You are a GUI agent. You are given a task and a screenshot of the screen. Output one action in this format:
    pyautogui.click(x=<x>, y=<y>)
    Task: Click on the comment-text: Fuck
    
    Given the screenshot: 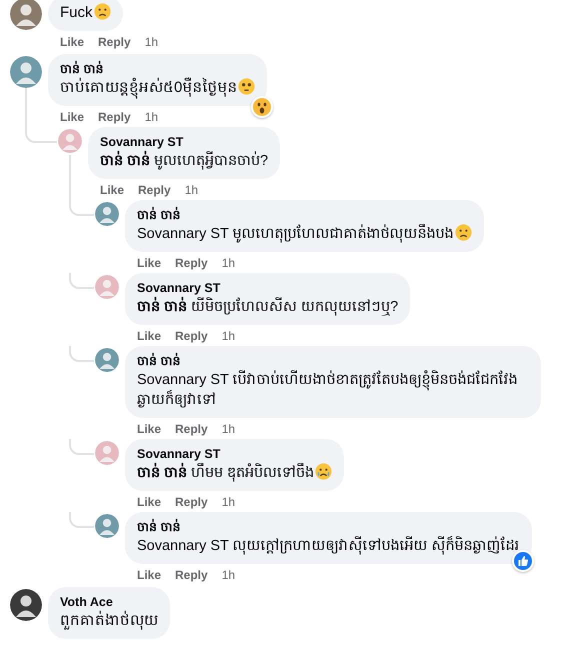 What is the action you would take?
    pyautogui.click(x=76, y=12)
    